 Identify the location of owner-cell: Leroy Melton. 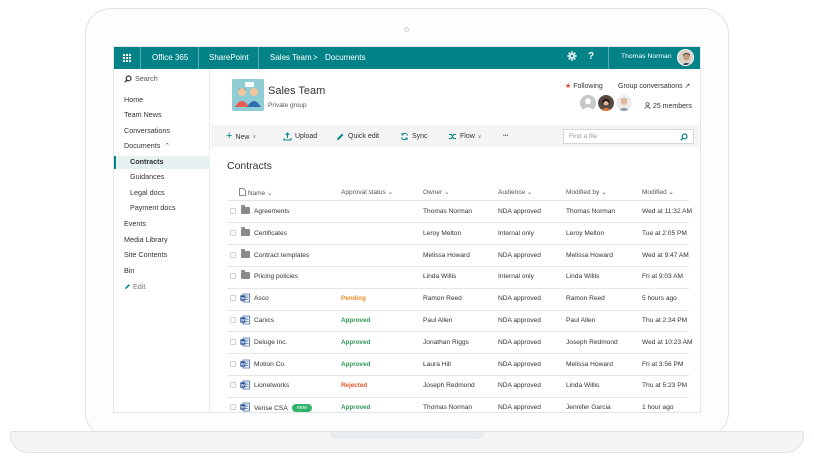
(442, 233).